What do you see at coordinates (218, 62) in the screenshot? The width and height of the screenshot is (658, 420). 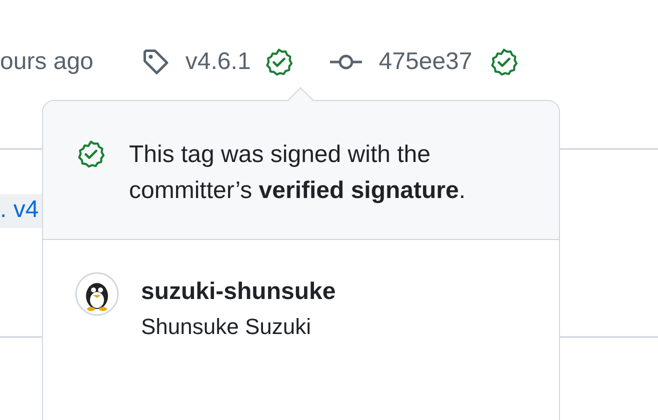 I see `tag-link: v4.6.1` at bounding box center [218, 62].